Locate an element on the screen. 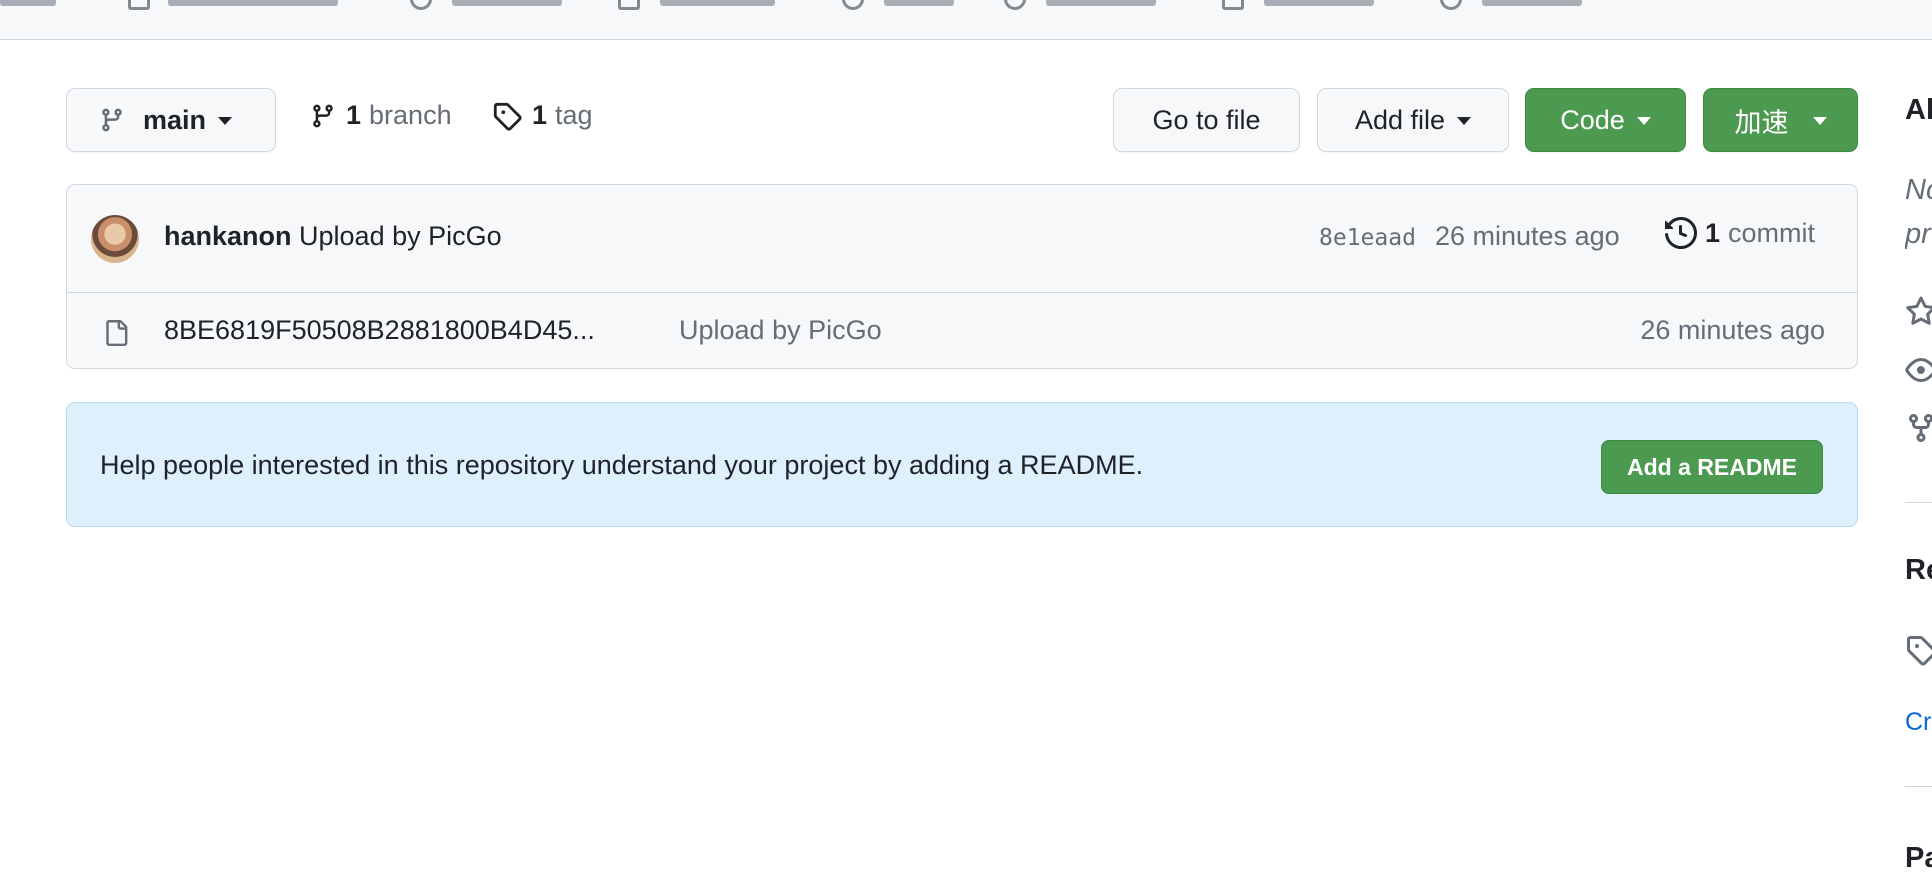 The height and width of the screenshot is (884, 1932). projects-icon is located at coordinates (629, 5).